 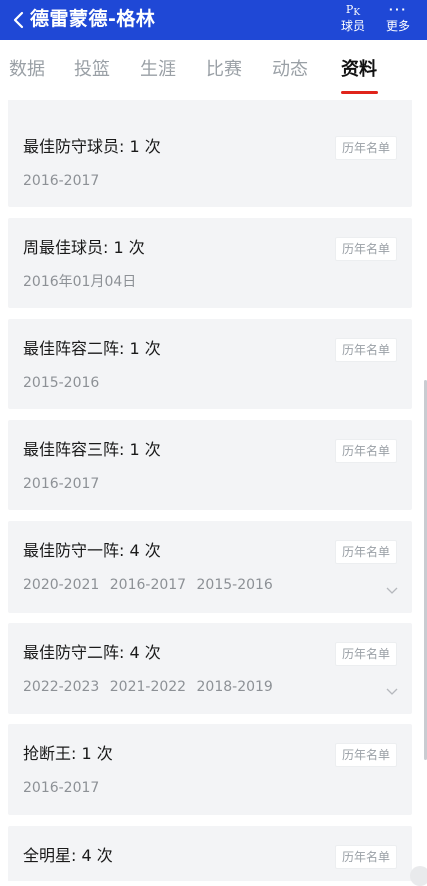 What do you see at coordinates (84, 247) in the screenshot?
I see `honor-title: 周最佳球员: 1 次` at bounding box center [84, 247].